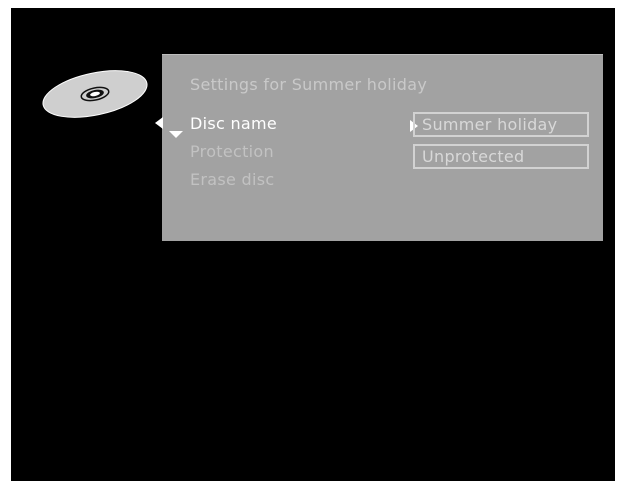  Describe the element at coordinates (232, 179) in the screenshot. I see `menu-item-erase-disc: Erase disc` at that location.